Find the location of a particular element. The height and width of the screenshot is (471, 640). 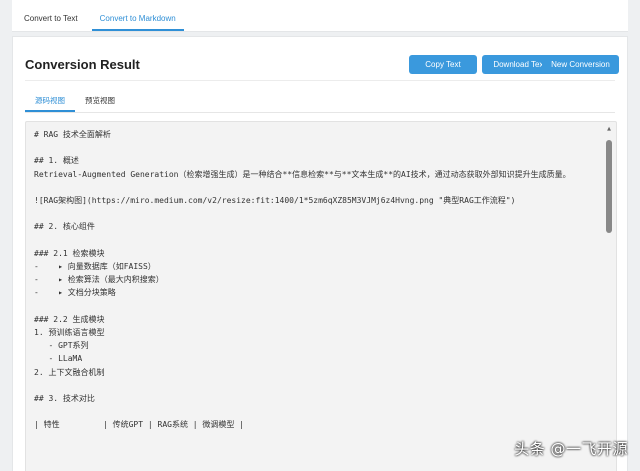

code-line: ### 2.1 检索模块 is located at coordinates (69, 253).